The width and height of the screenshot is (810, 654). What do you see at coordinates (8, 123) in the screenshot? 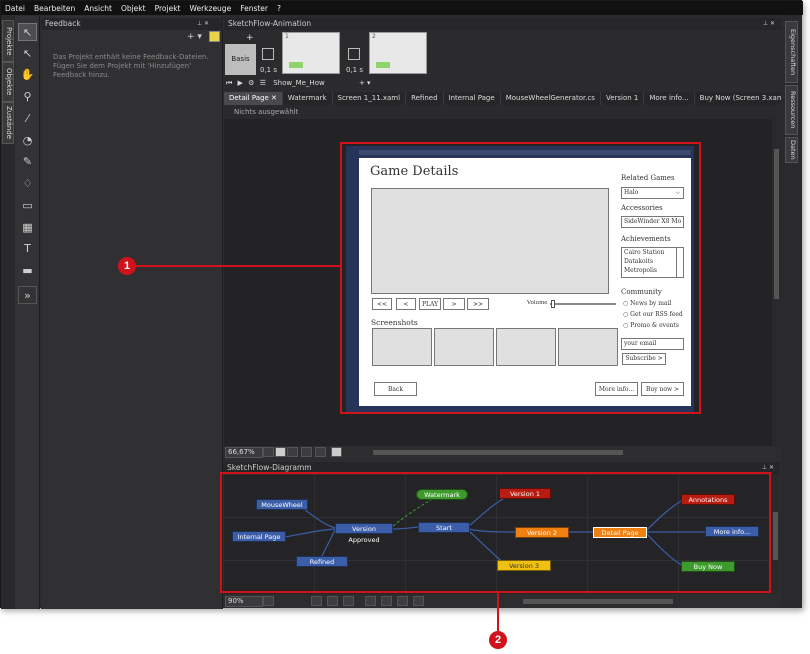
I see `tab-zustaende: Zustände` at bounding box center [8, 123].